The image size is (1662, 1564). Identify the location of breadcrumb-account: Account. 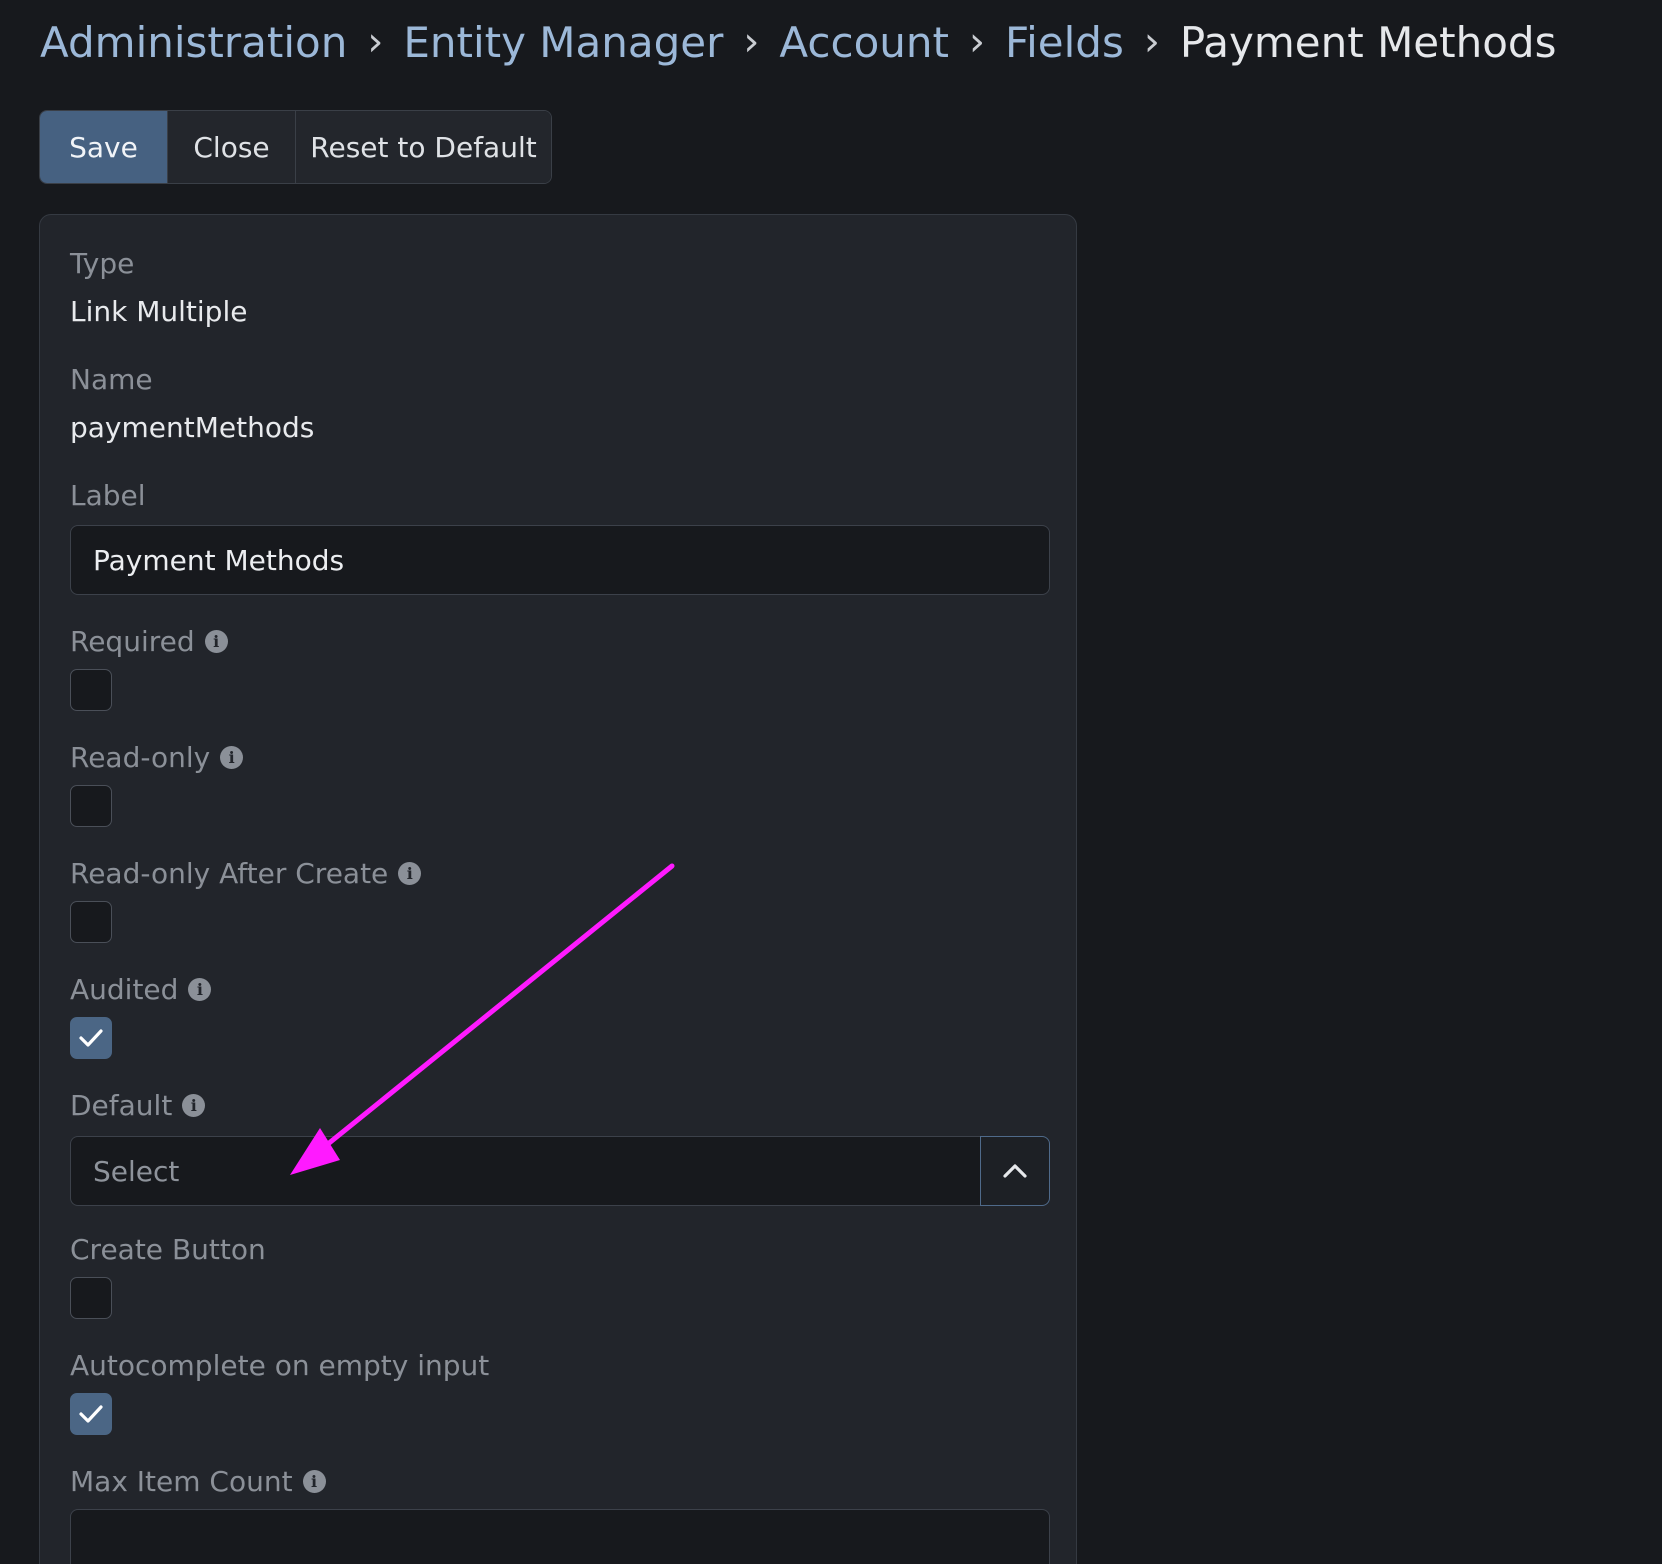
(864, 42).